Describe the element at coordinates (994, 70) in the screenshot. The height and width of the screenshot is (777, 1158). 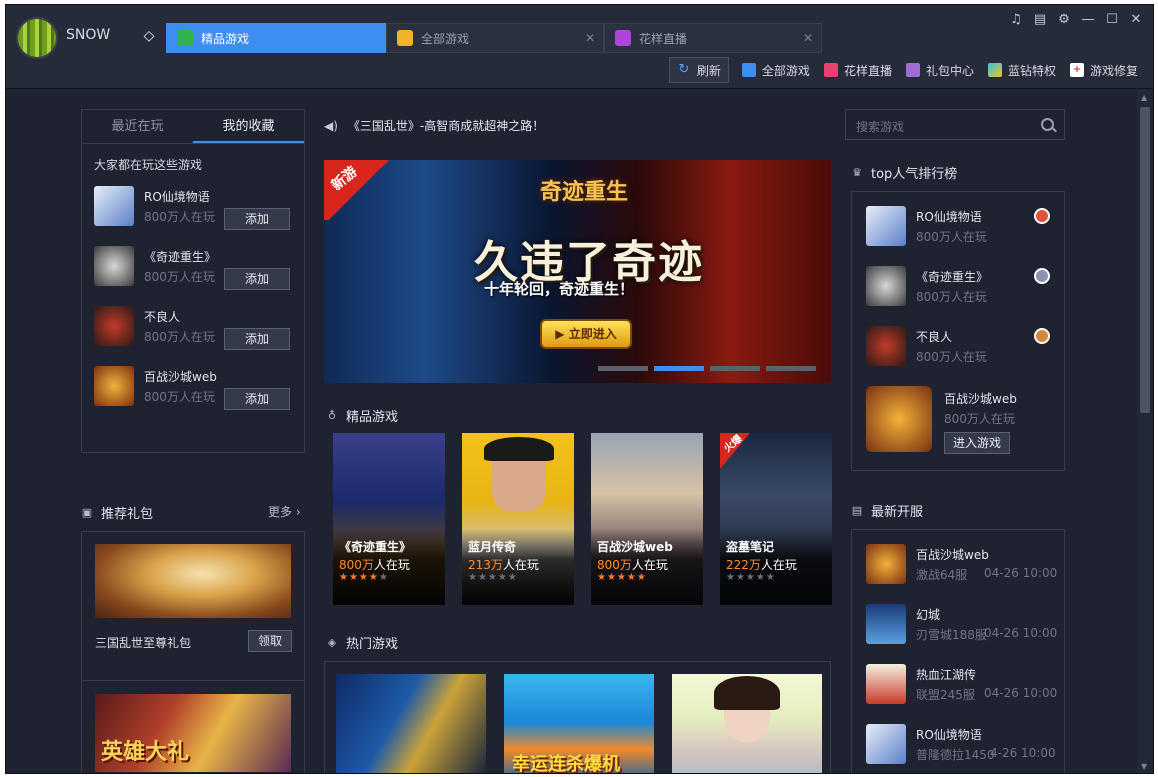
I see `diamond-icon` at that location.